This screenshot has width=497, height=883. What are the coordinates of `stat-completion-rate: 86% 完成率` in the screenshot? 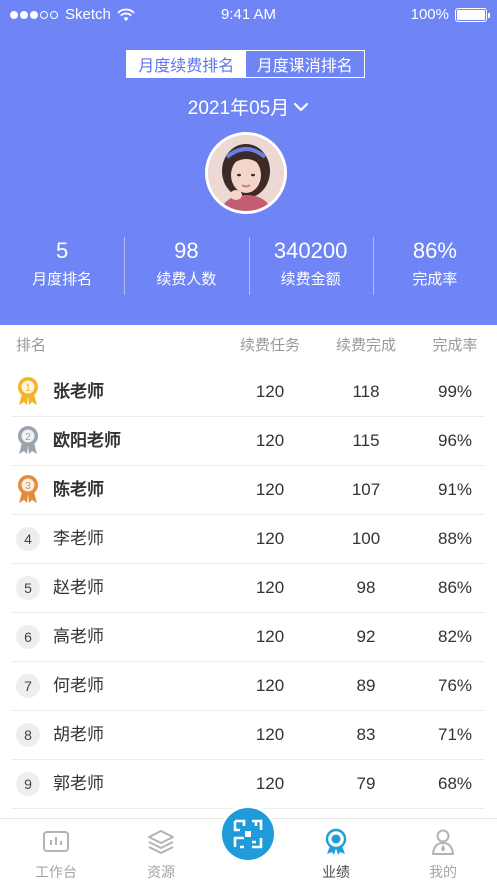 It's located at (434, 266).